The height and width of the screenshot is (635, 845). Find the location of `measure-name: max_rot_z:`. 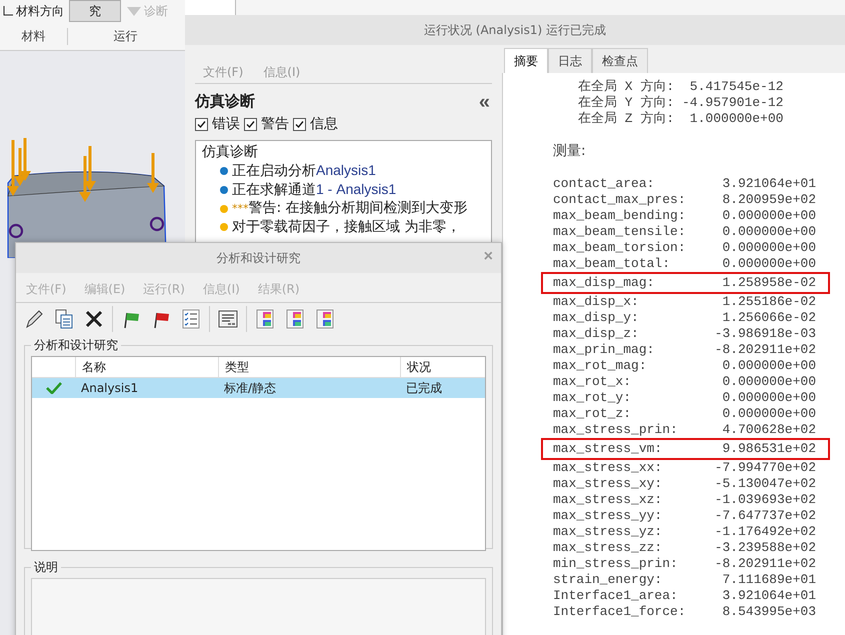

measure-name: max_rot_z: is located at coordinates (592, 414).